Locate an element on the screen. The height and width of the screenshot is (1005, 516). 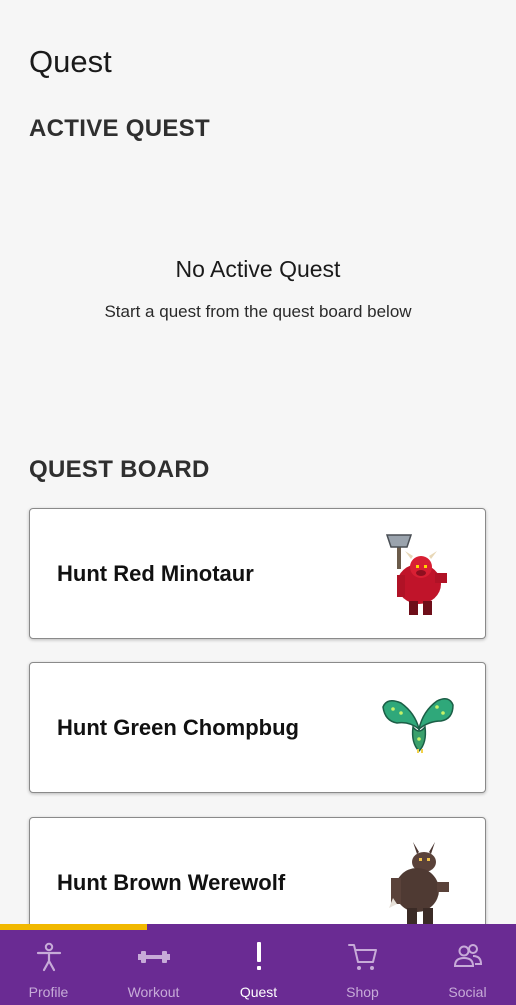
nav-label-workout: Workout is located at coordinates (153, 992).